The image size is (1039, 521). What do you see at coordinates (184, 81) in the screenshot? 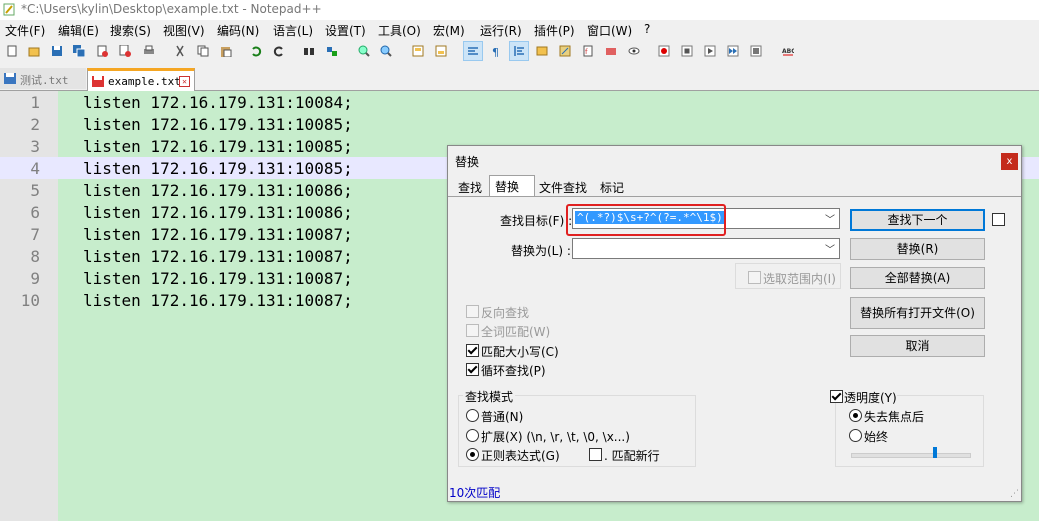
I see `tab-close-icon: ✕` at bounding box center [184, 81].